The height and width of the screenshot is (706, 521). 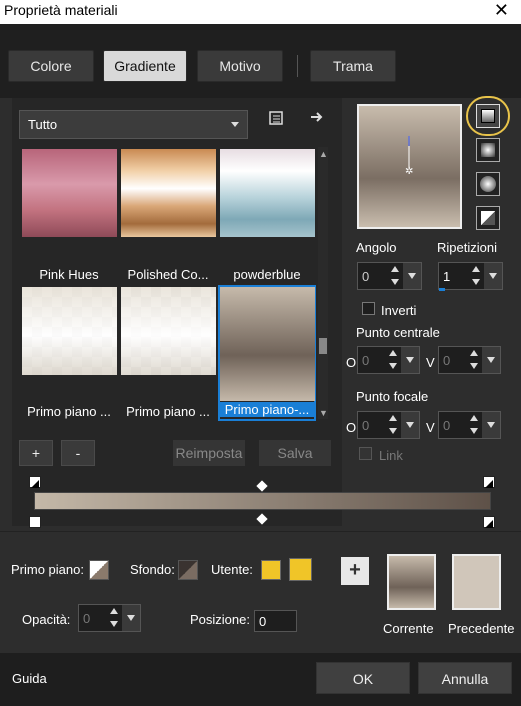 I want to click on gradient-preview: ✲, so click(x=409, y=166).